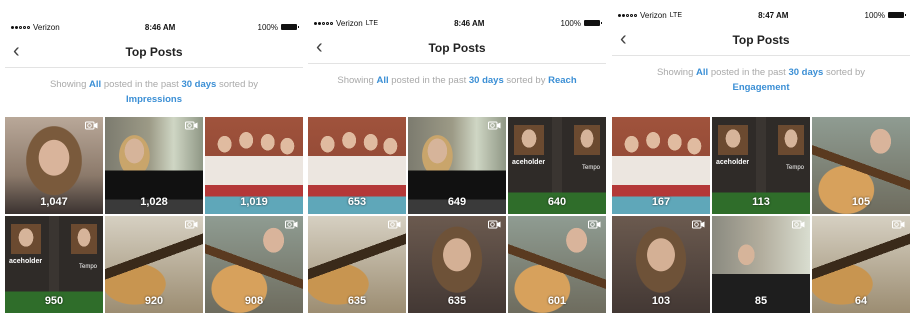 This screenshot has width=910, height=313. What do you see at coordinates (54, 264) in the screenshot?
I see `post-thumbnail: aceholder Tempo 950` at bounding box center [54, 264].